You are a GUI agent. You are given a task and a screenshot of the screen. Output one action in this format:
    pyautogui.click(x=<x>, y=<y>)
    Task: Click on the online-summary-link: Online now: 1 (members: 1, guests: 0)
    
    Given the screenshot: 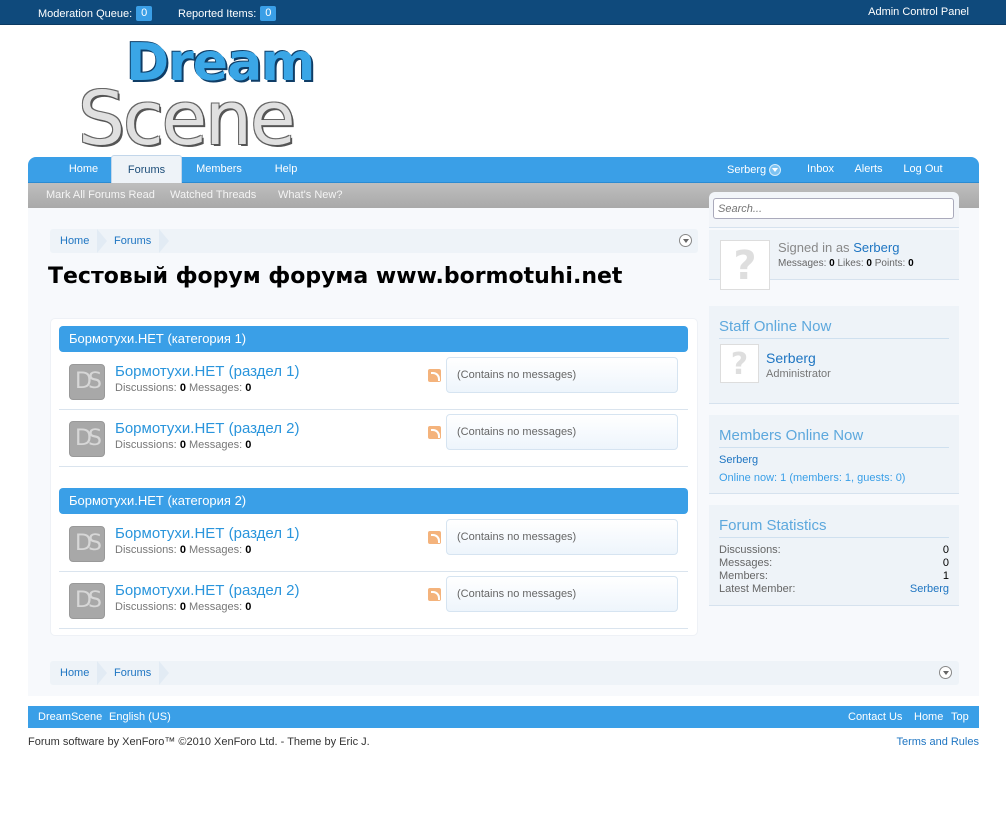 What is the action you would take?
    pyautogui.click(x=812, y=478)
    